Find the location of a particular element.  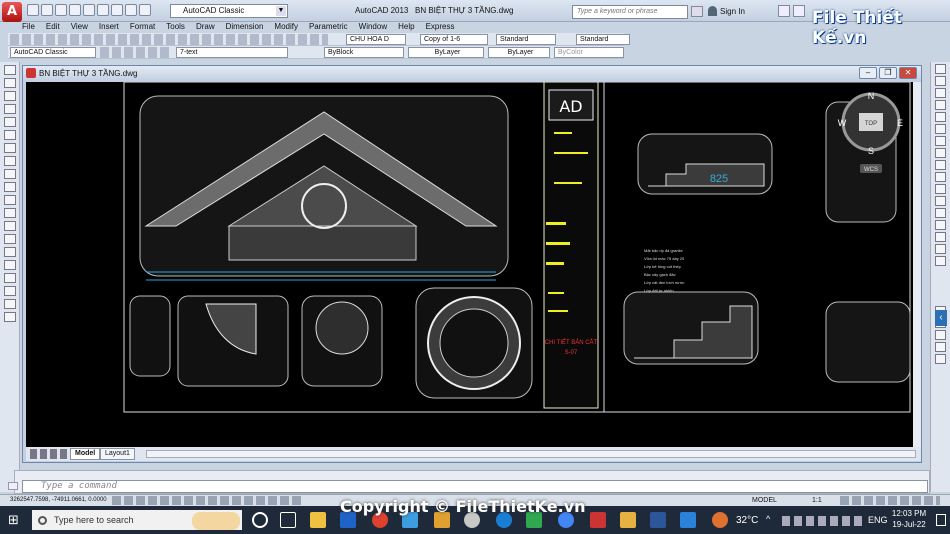

dim-style-combo: Copy of 1-6 is located at coordinates (454, 39).